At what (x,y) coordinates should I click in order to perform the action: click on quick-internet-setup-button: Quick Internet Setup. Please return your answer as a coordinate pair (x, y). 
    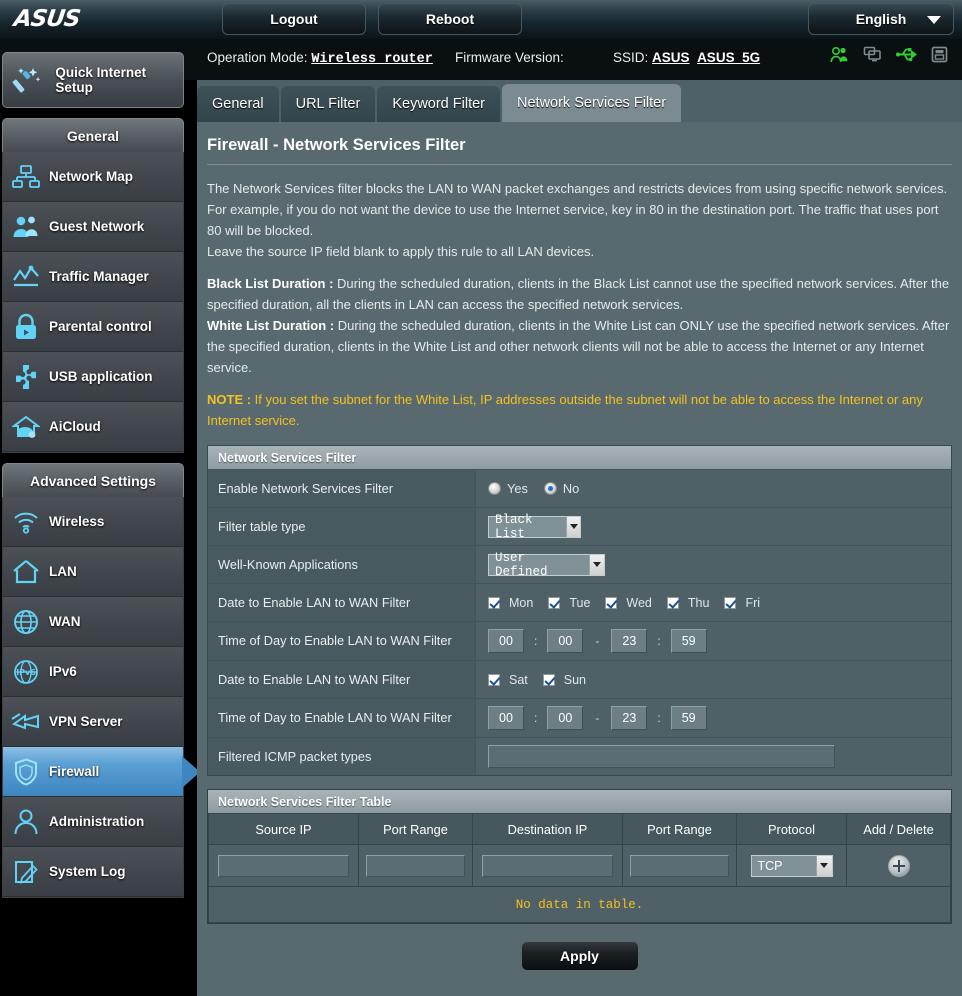
    Looking at the image, I should click on (93, 80).